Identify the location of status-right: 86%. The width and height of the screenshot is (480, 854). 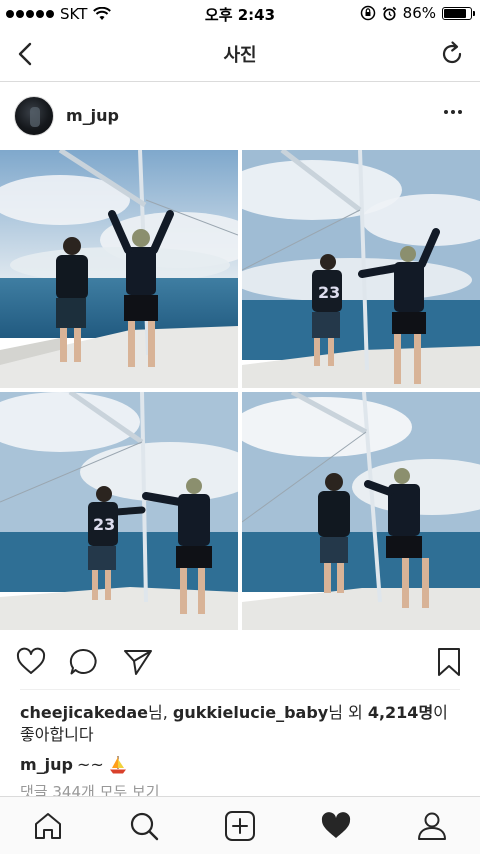
(417, 13).